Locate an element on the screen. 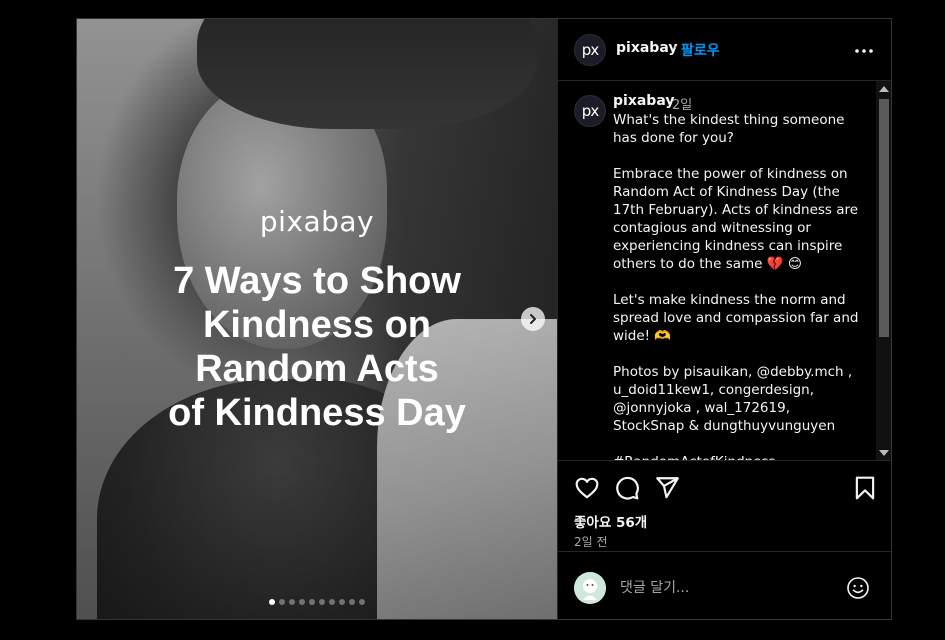  post-actions: 좋아요 56개 2일 전 is located at coordinates (724, 506).